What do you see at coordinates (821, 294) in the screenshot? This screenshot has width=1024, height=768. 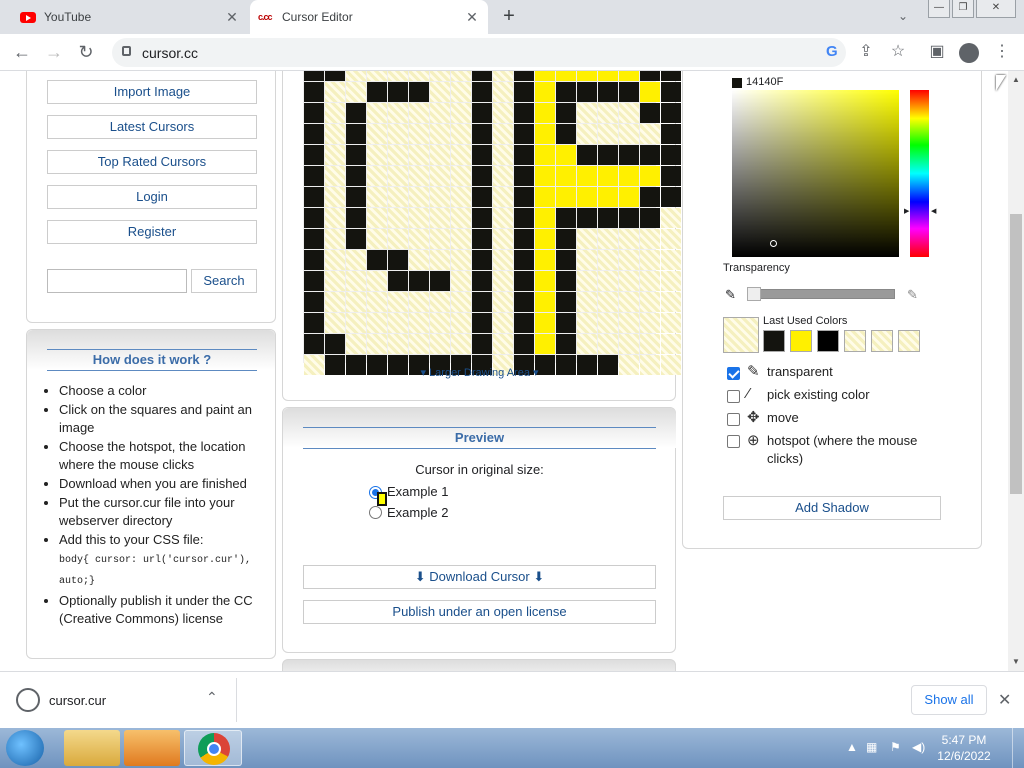 I see `transparency-slider` at bounding box center [821, 294].